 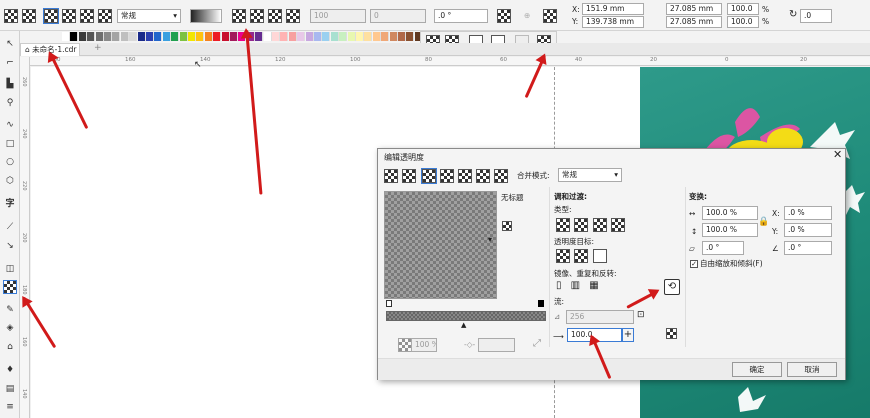 What do you see at coordinates (490, 239) in the screenshot?
I see `chevron-down-icon: ▾` at bounding box center [490, 239].